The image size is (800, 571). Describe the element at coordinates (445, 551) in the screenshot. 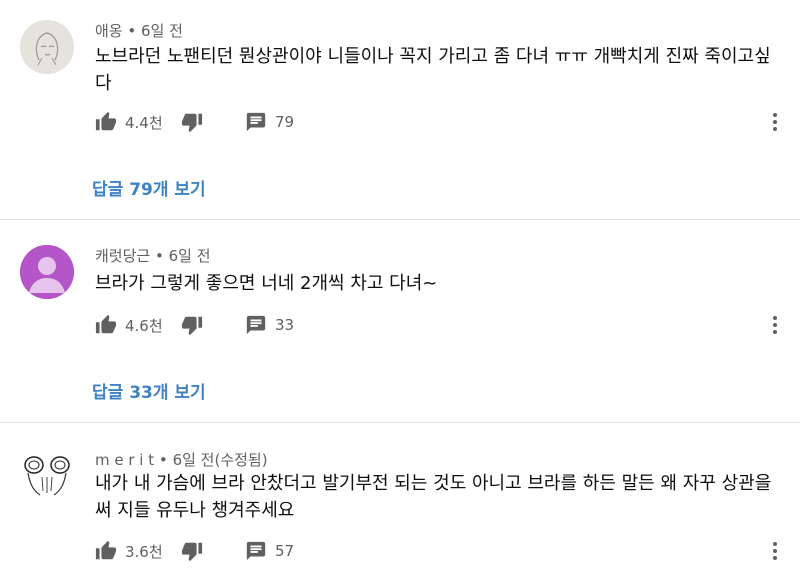

I see `comment-actions: 3.6천 57` at that location.